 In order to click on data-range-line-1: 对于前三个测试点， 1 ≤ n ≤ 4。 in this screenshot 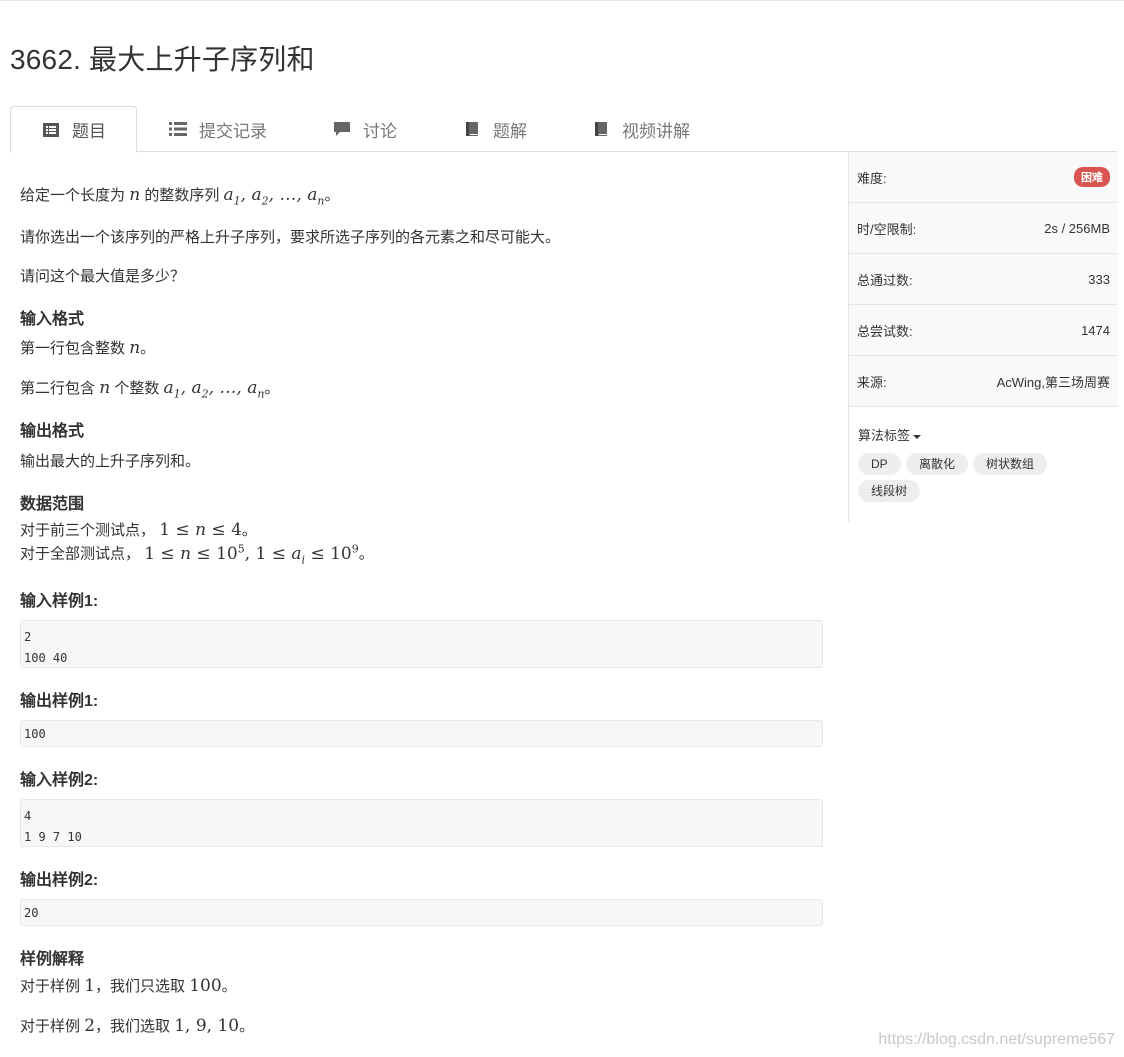, I will do `click(138, 530)`.